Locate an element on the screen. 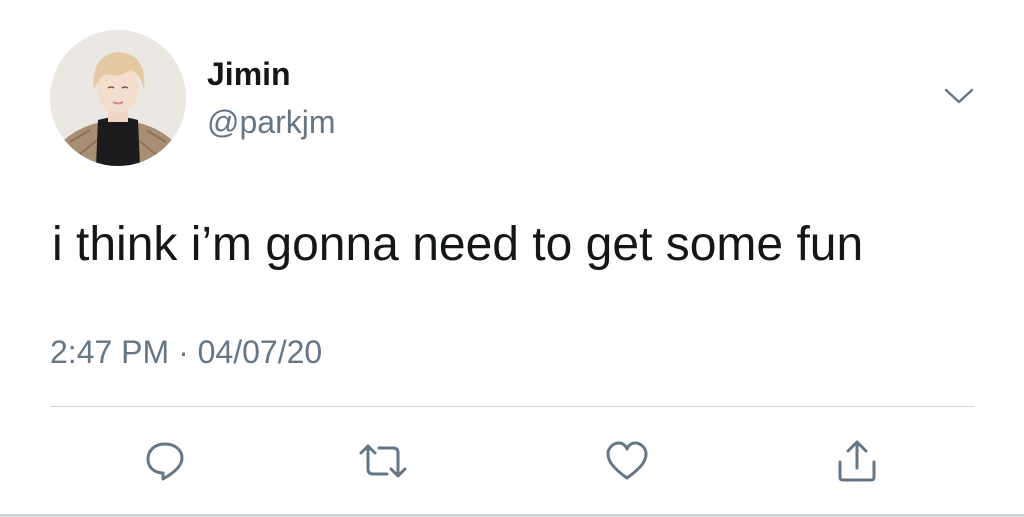  heart-icon is located at coordinates (627, 460).